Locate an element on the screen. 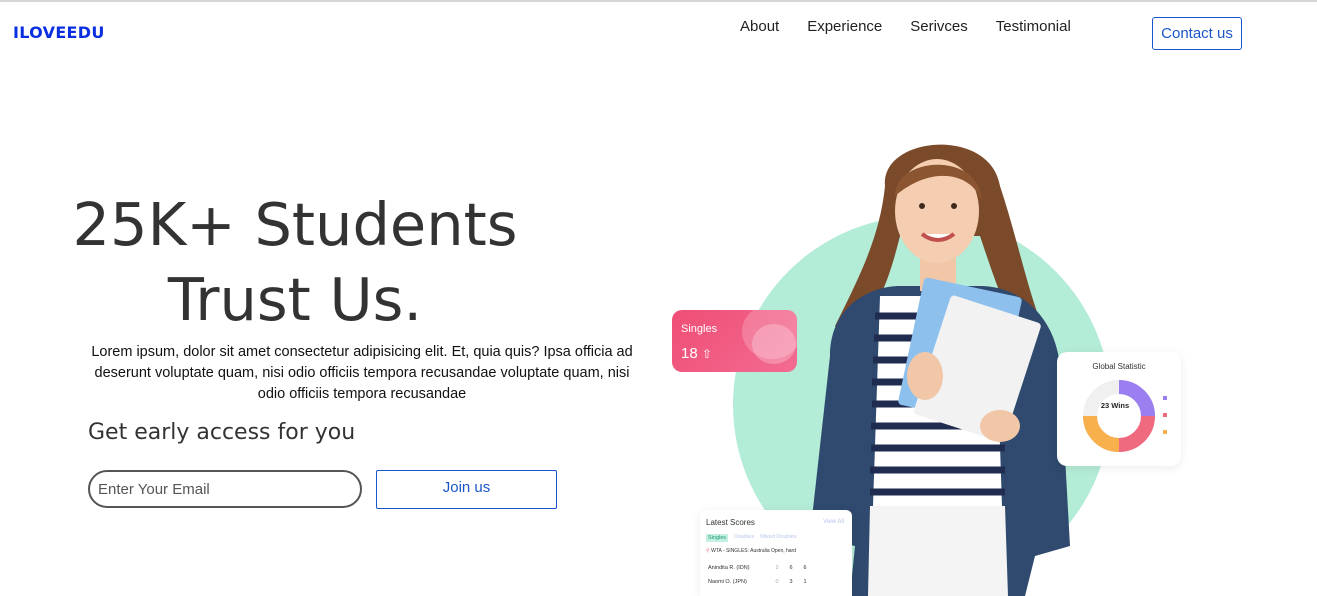 The image size is (1317, 596). nav-services: Serivces is located at coordinates (939, 26).